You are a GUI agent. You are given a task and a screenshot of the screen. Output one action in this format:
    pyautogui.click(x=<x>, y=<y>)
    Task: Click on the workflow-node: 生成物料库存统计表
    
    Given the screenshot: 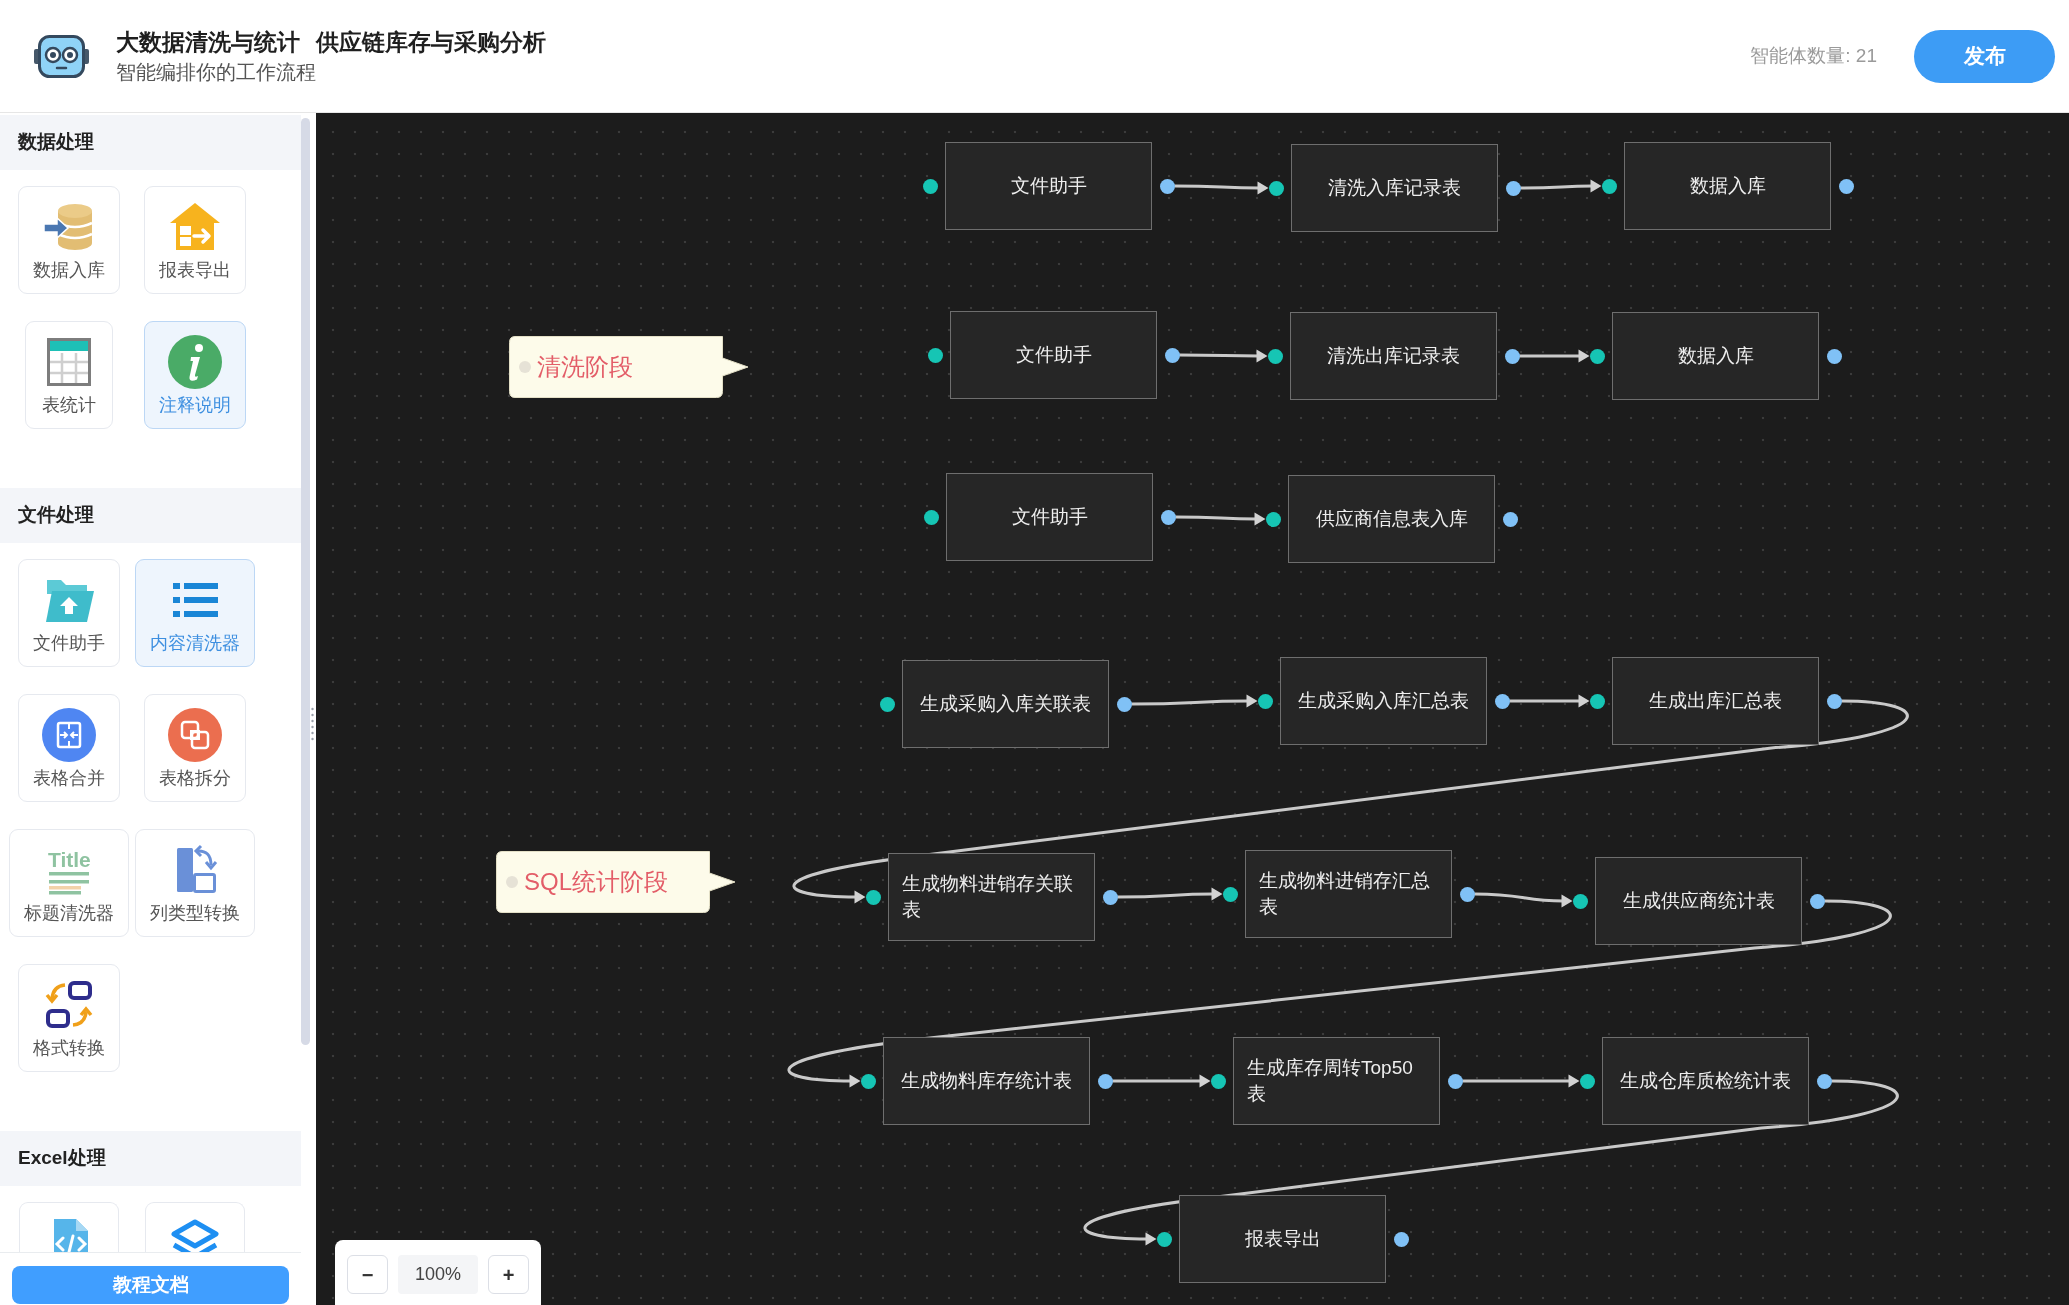 What is the action you would take?
    pyautogui.click(x=986, y=1081)
    